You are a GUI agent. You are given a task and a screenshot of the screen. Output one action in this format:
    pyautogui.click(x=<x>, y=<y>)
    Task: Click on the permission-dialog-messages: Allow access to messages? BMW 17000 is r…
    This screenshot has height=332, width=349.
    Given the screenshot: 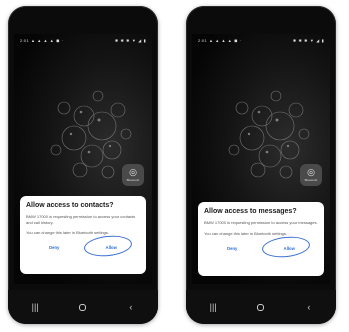 What is the action you would take?
    pyautogui.click(x=261, y=239)
    